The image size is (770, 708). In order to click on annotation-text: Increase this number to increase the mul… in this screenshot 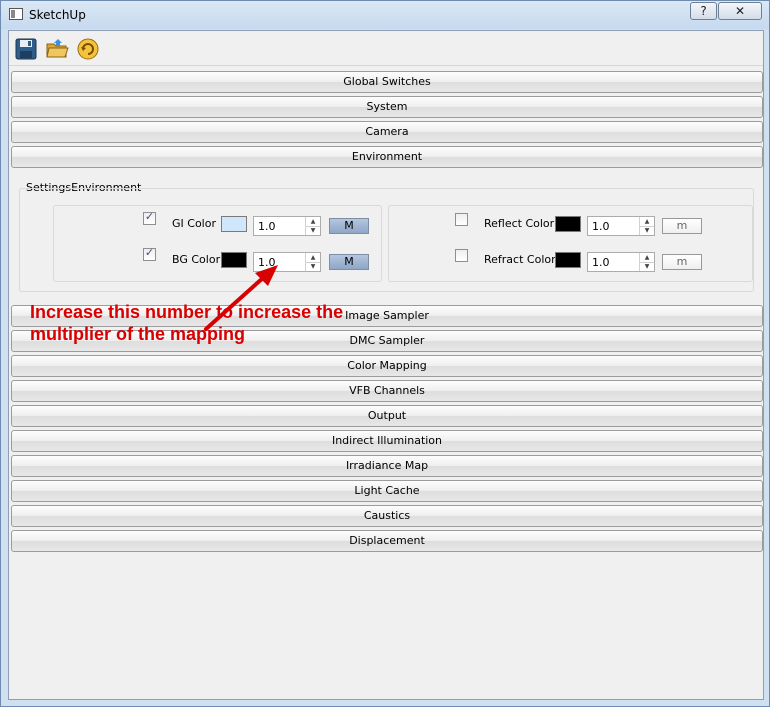, I will do `click(187, 323)`.